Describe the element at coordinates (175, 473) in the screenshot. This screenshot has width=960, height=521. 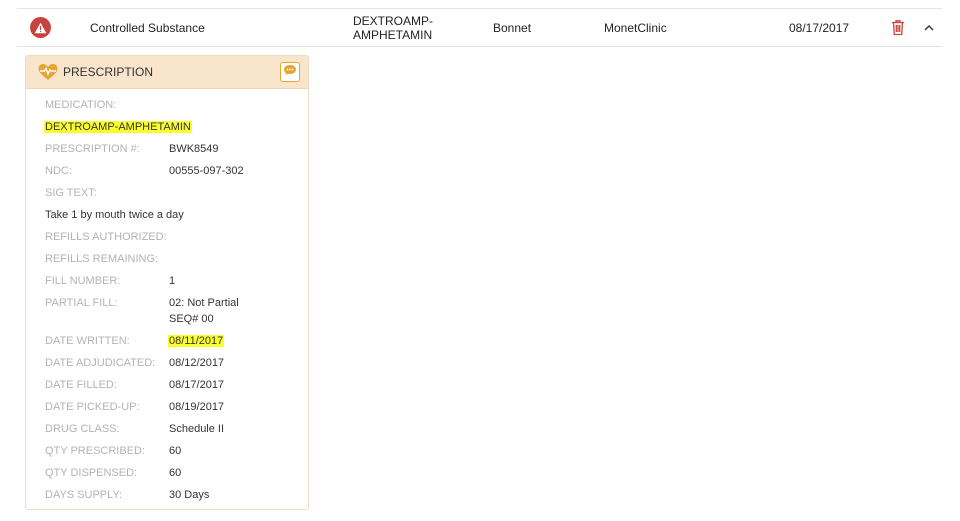
I see `qty-dispensed-value: 60` at that location.